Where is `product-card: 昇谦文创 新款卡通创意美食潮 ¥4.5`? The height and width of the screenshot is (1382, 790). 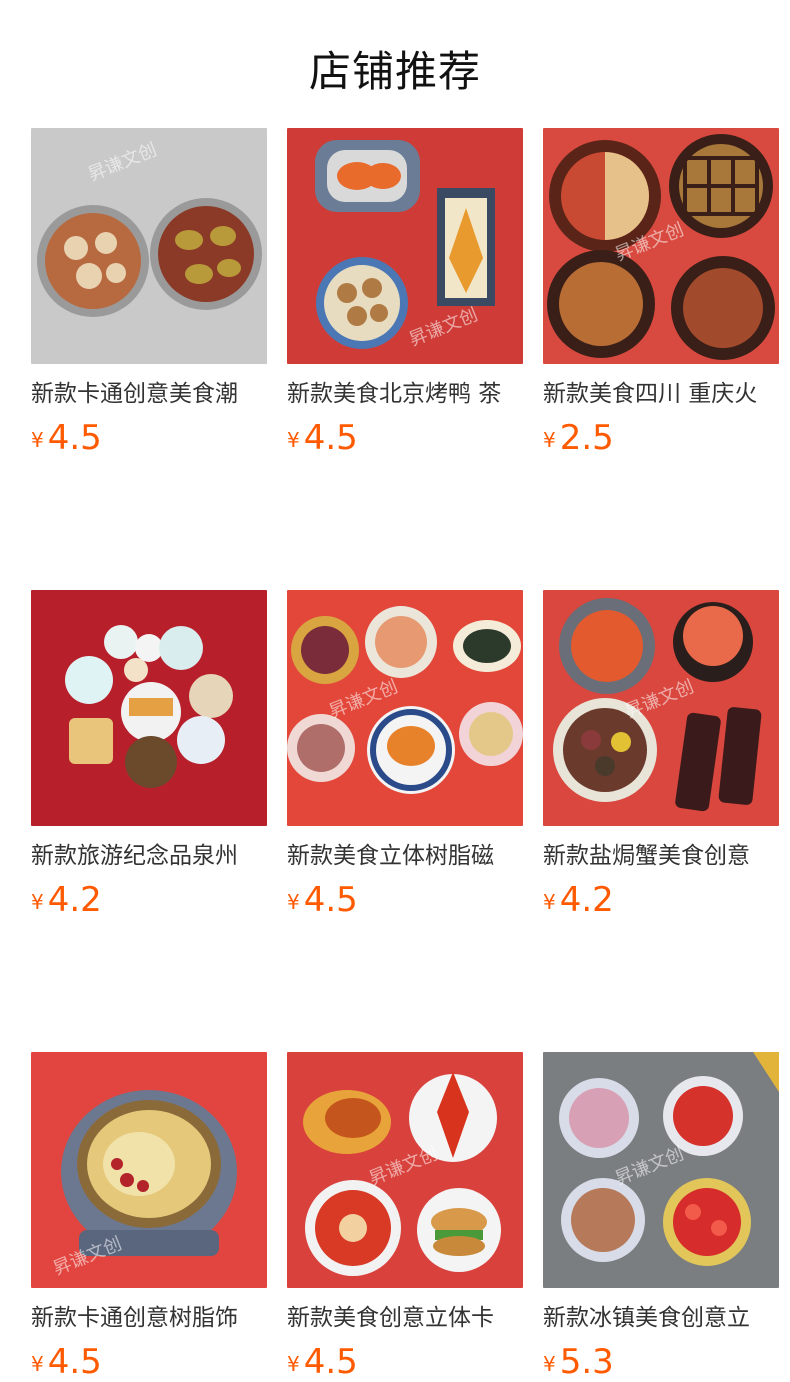 product-card: 昇谦文创 新款卡通创意美食潮 ¥4.5 is located at coordinates (149, 293).